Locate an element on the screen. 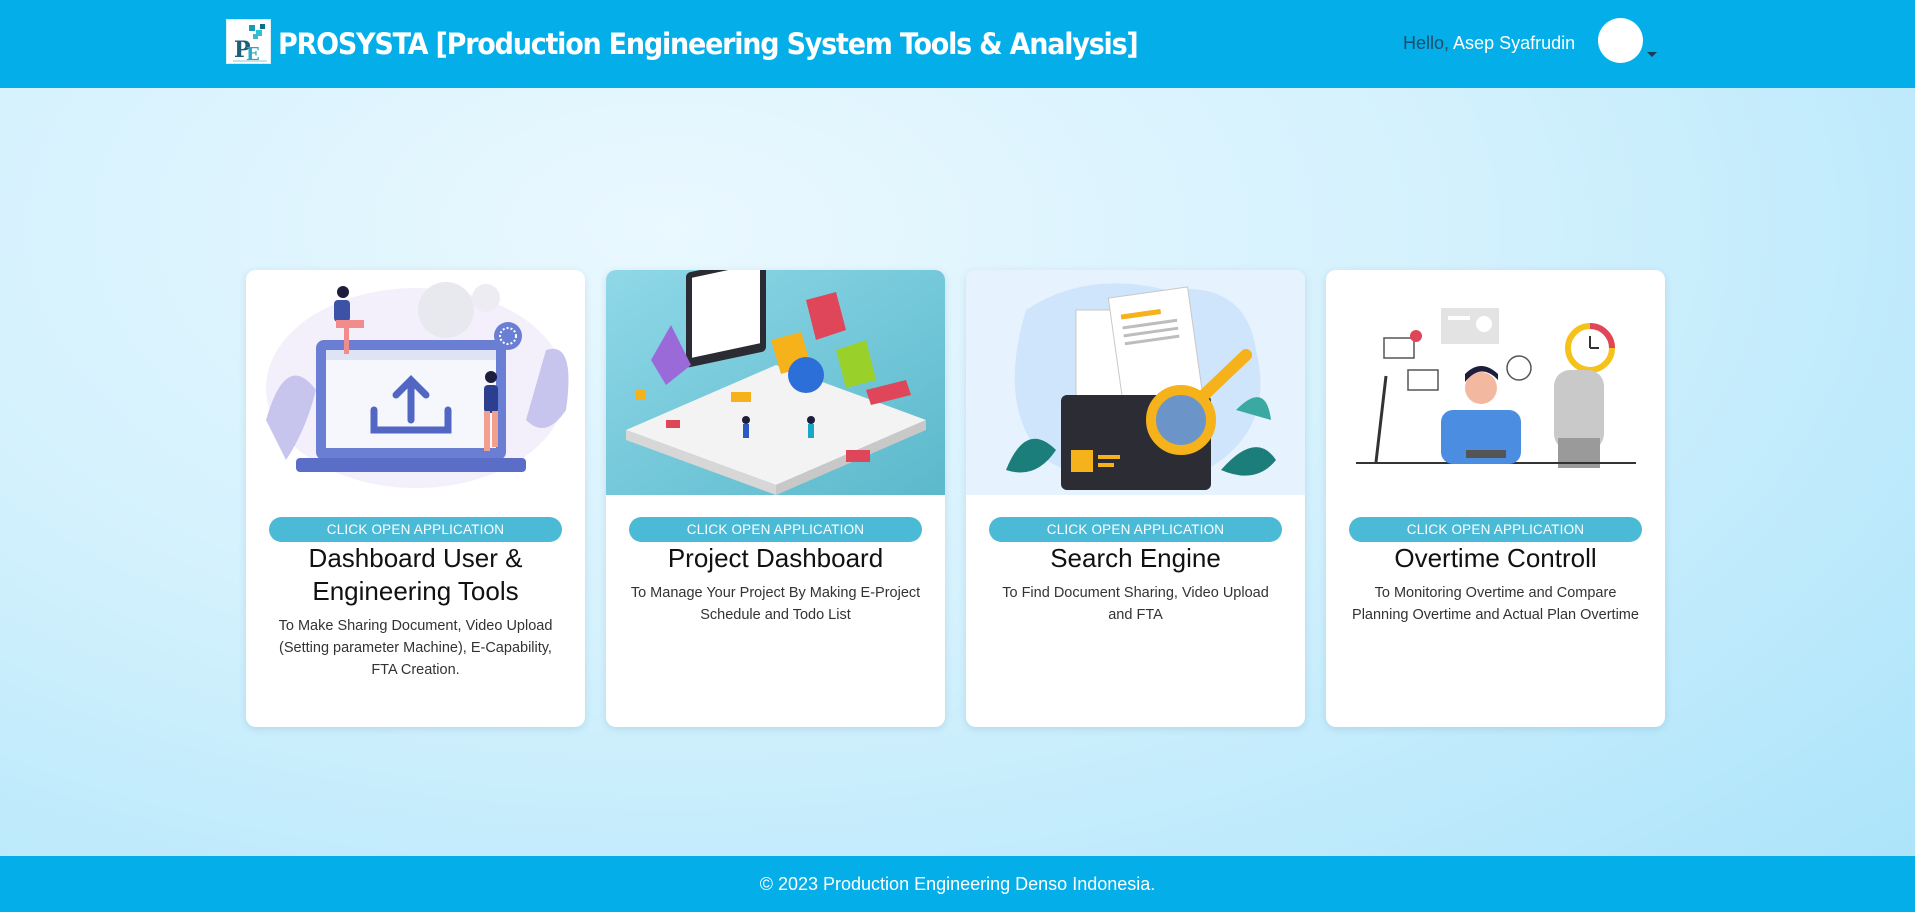 This screenshot has height=912, width=1915. overtime-clock-illustration is located at coordinates (1495, 382).